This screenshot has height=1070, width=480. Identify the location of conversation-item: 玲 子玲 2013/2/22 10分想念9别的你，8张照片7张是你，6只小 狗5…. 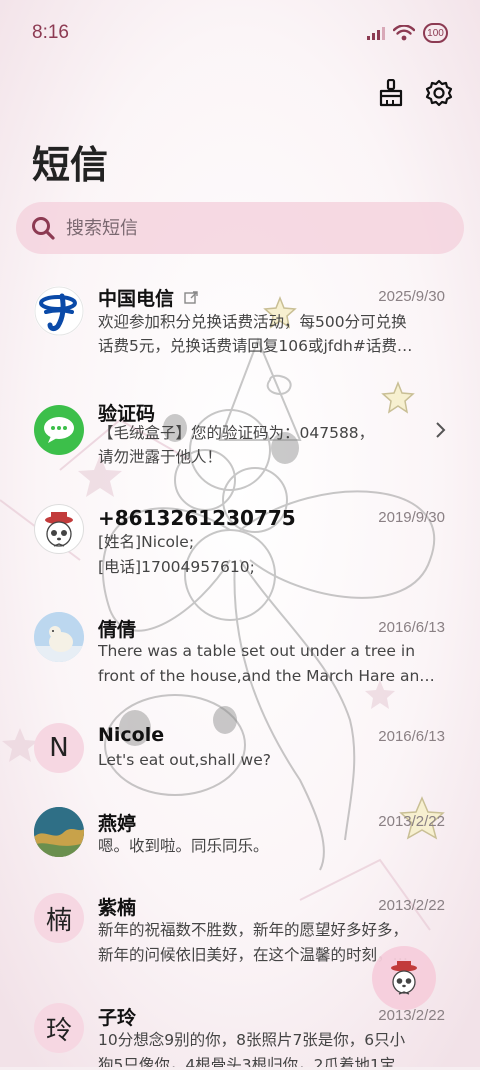
(240, 1035).